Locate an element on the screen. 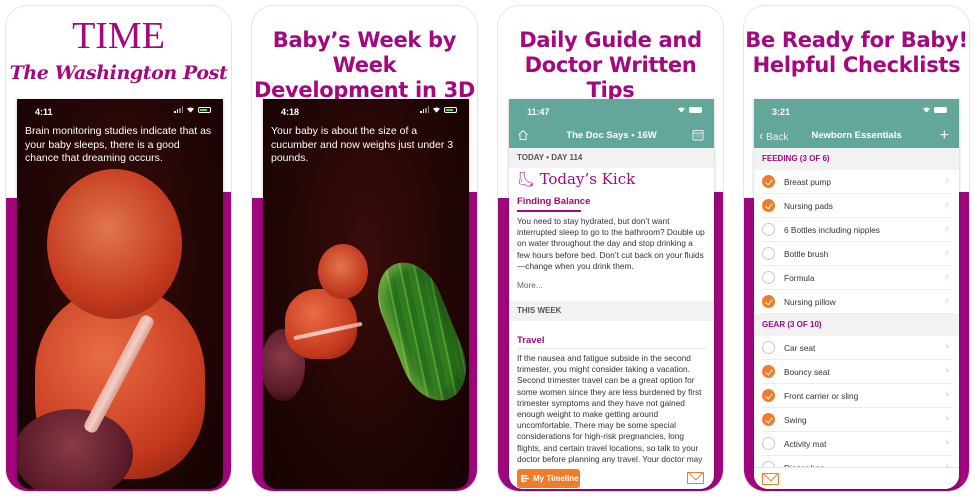 The width and height of the screenshot is (975, 500). travel-title: Travel is located at coordinates (531, 340).